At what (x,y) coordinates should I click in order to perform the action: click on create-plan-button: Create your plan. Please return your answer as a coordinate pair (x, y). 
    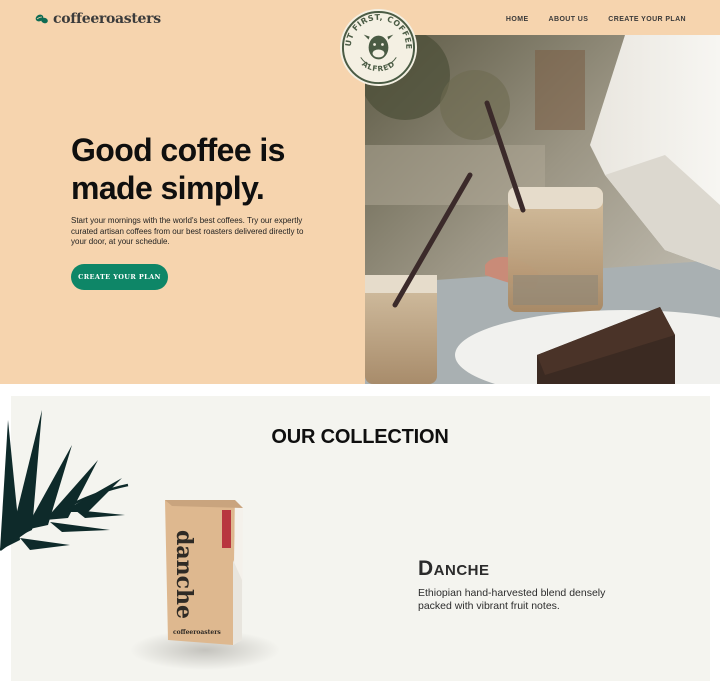
    Looking at the image, I should click on (119, 277).